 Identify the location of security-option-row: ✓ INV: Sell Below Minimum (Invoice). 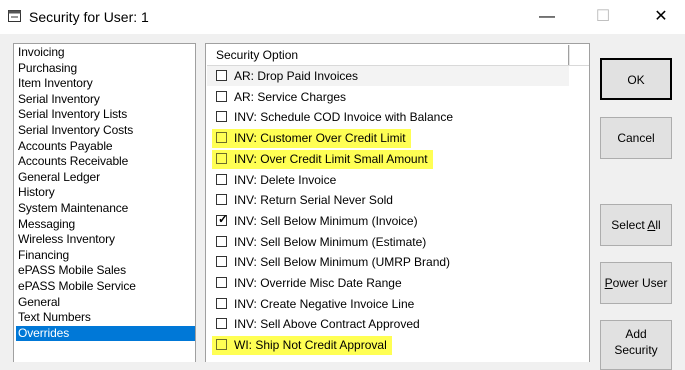
(388, 221).